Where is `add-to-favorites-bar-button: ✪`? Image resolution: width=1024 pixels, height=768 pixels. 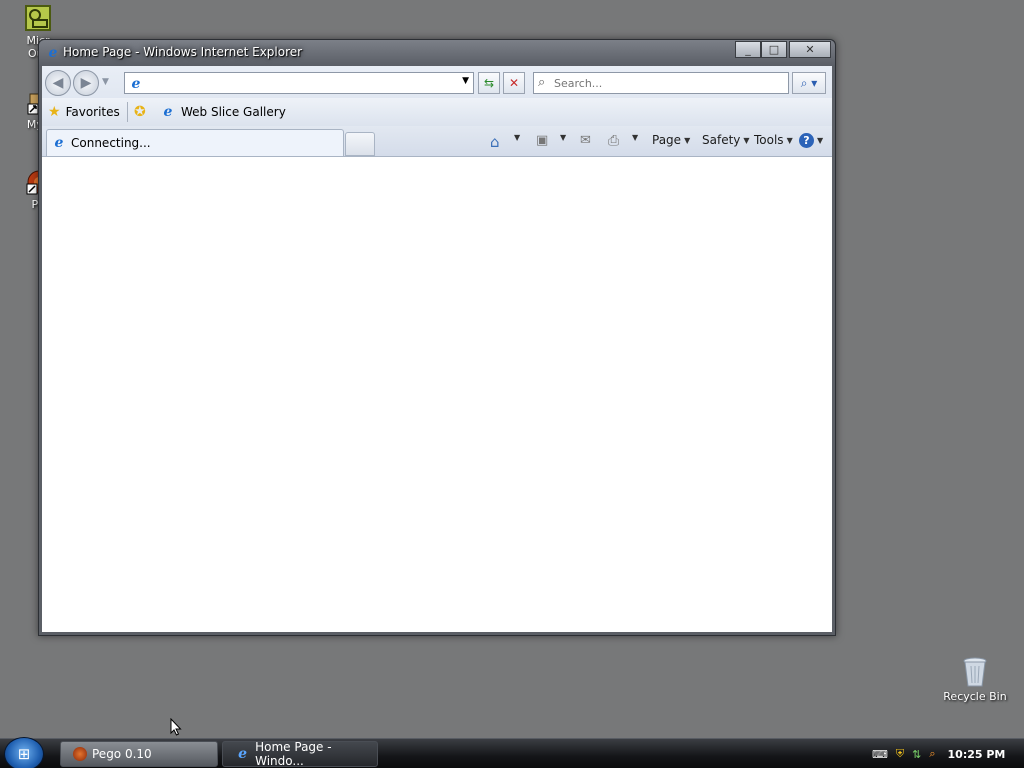 add-to-favorites-bar-button: ✪ is located at coordinates (140, 112).